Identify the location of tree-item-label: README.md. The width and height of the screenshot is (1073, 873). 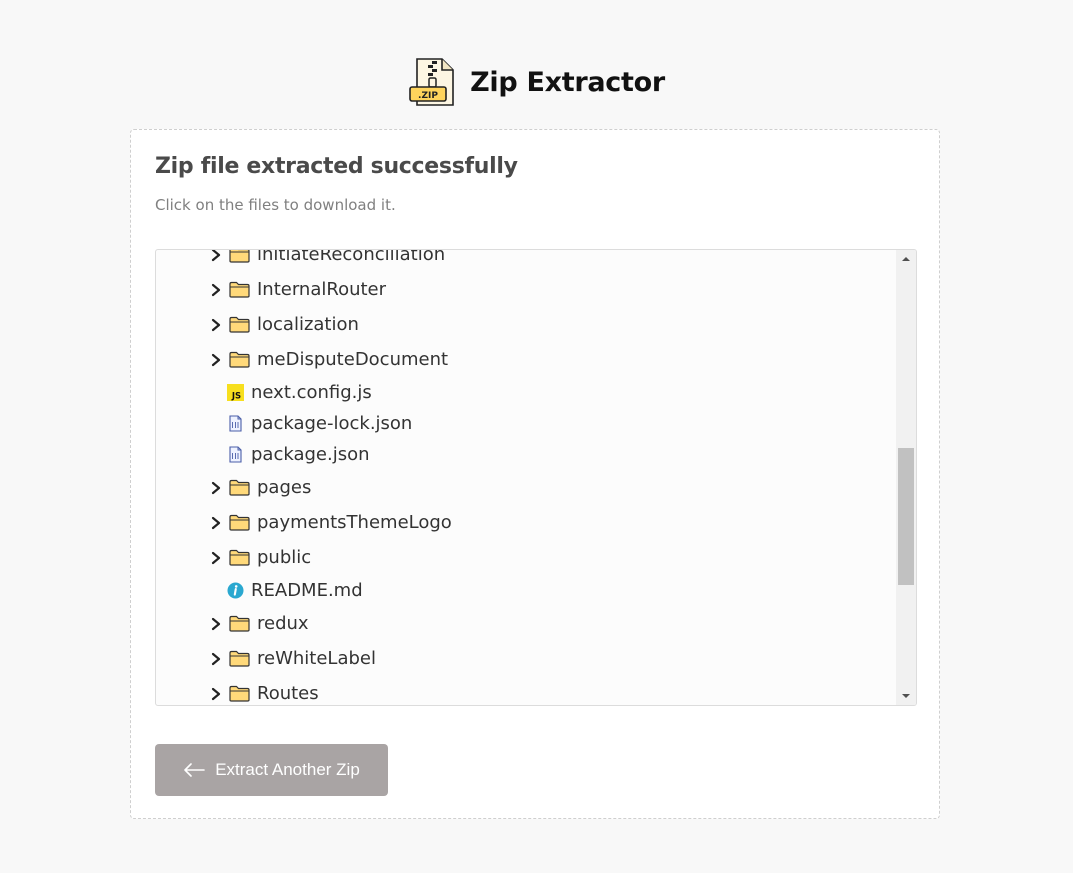
(307, 590).